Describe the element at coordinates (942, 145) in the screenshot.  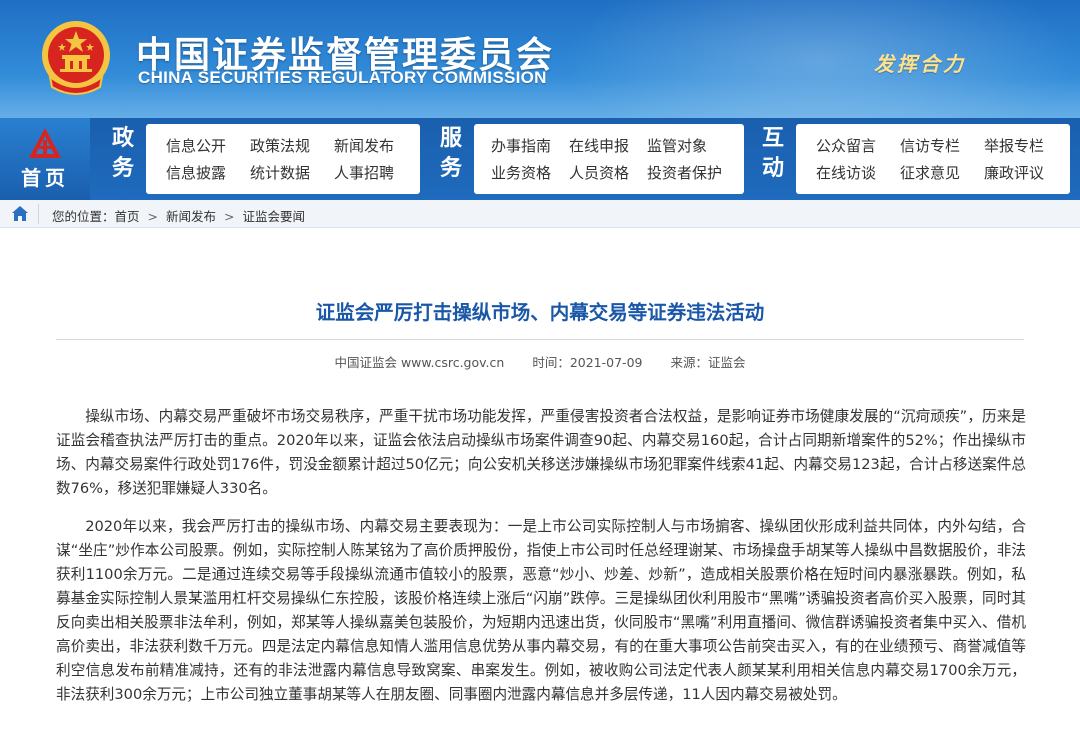
I see `nav-link-petition: 信访专栏` at that location.